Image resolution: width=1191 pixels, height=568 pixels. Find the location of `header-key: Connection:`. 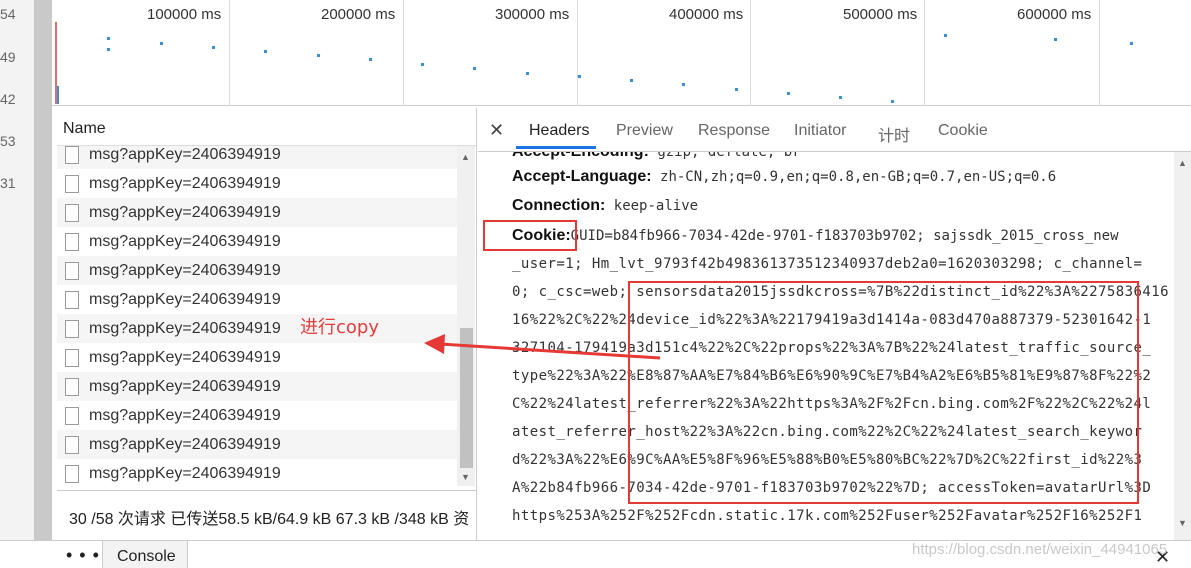

header-key: Connection: is located at coordinates (559, 205).